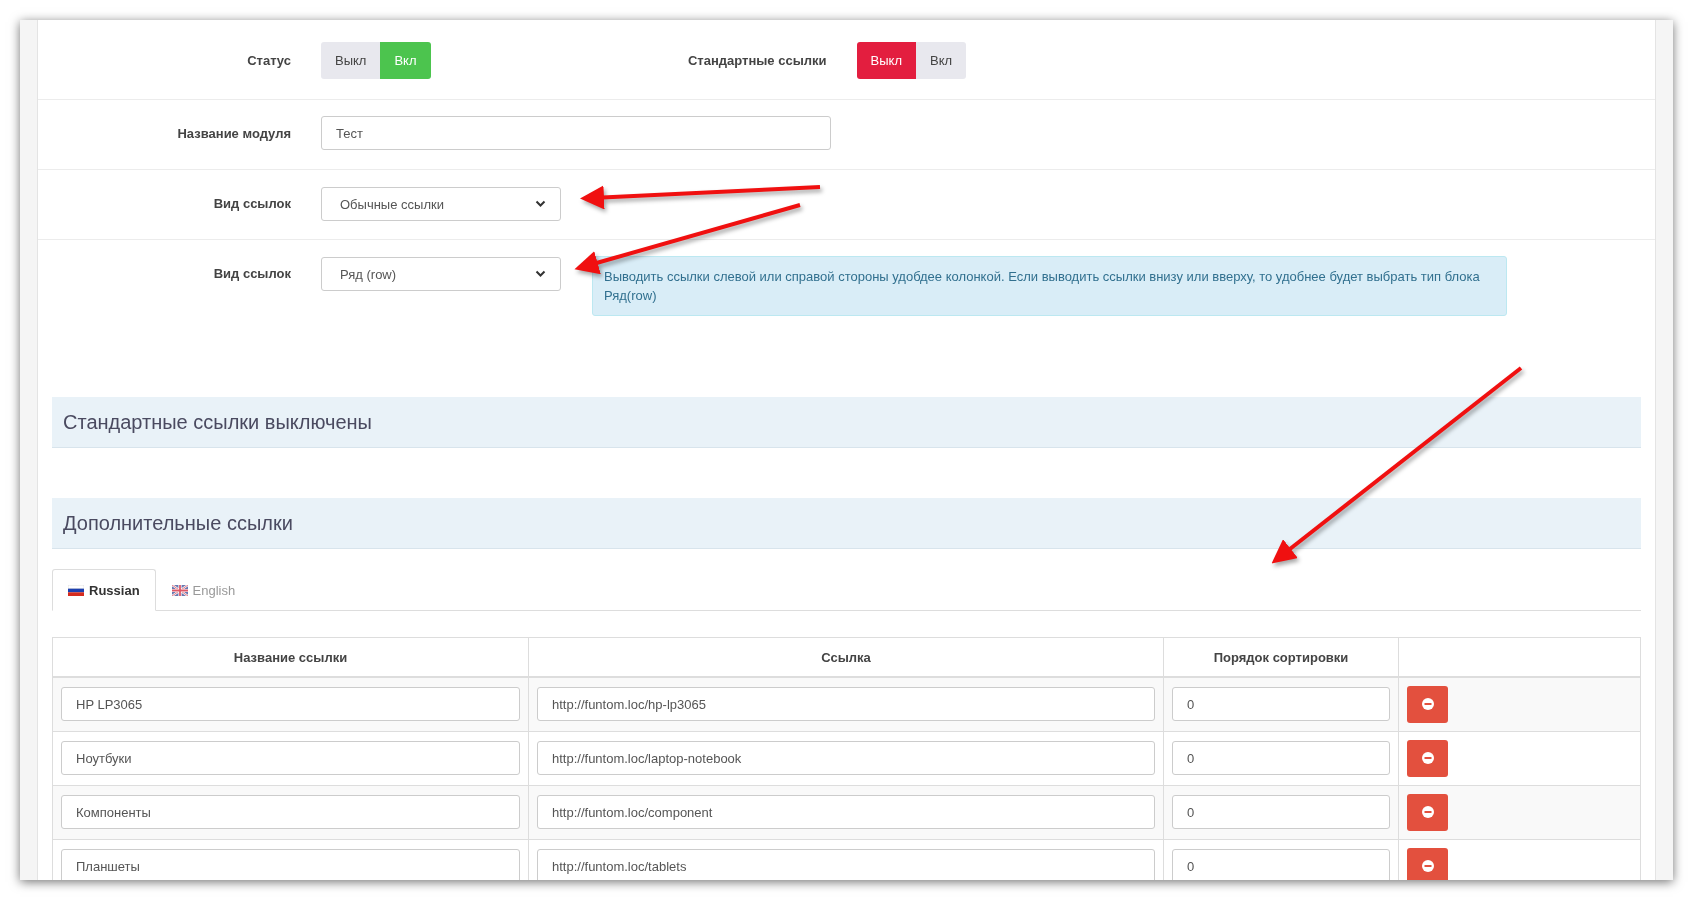 The image size is (1693, 900). Describe the element at coordinates (846, 812) in the screenshot. I see `link-url-field: http://funtom.loc/component` at that location.